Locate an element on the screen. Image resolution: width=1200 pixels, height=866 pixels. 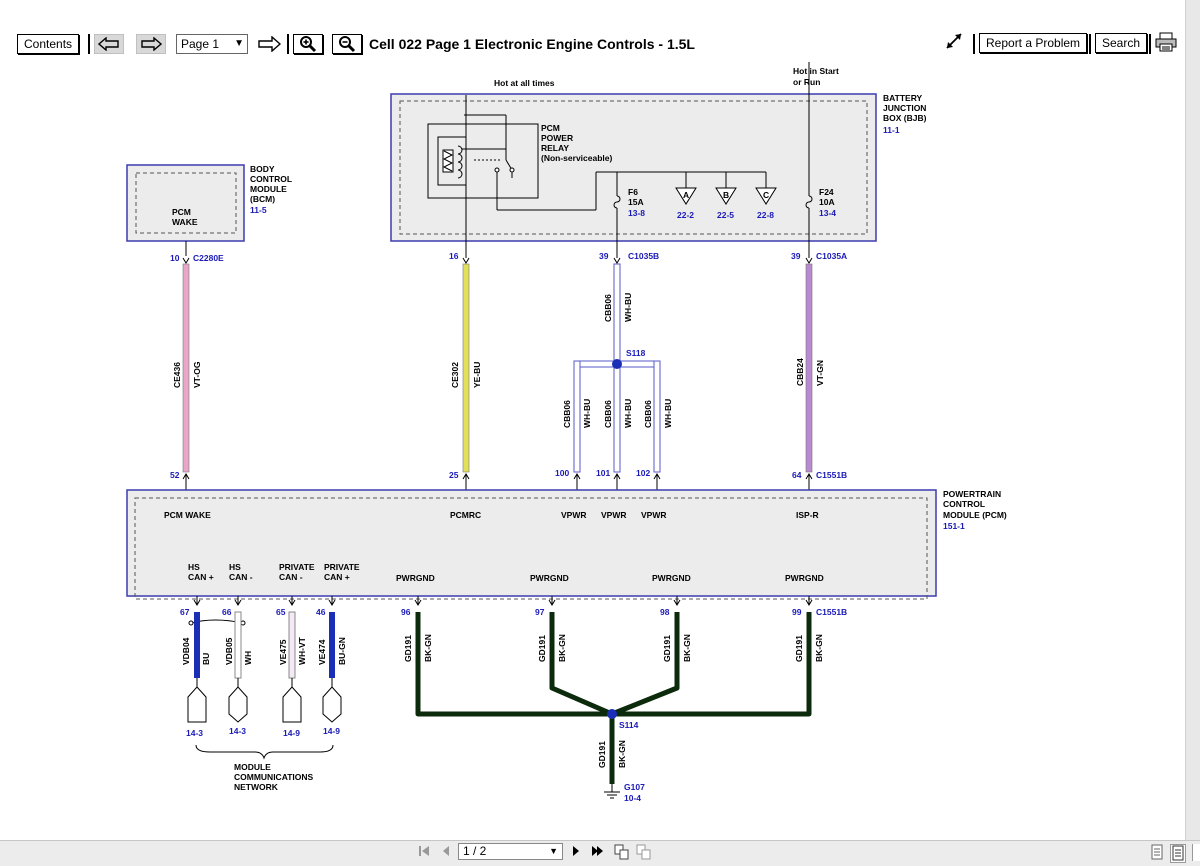
wire-color-label: VT-GN is located at coordinates (820, 373).